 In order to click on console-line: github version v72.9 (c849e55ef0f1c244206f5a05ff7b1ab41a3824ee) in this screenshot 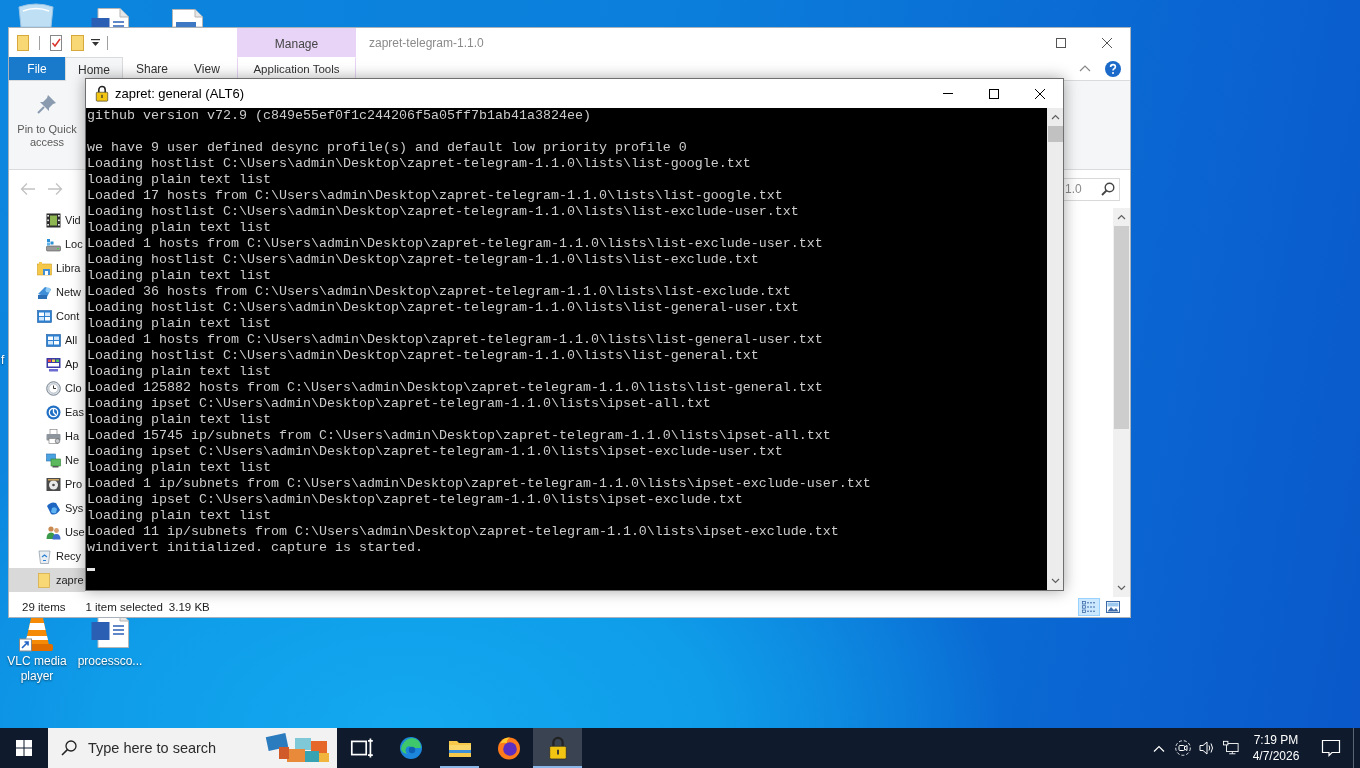, I will do `click(339, 116)`.